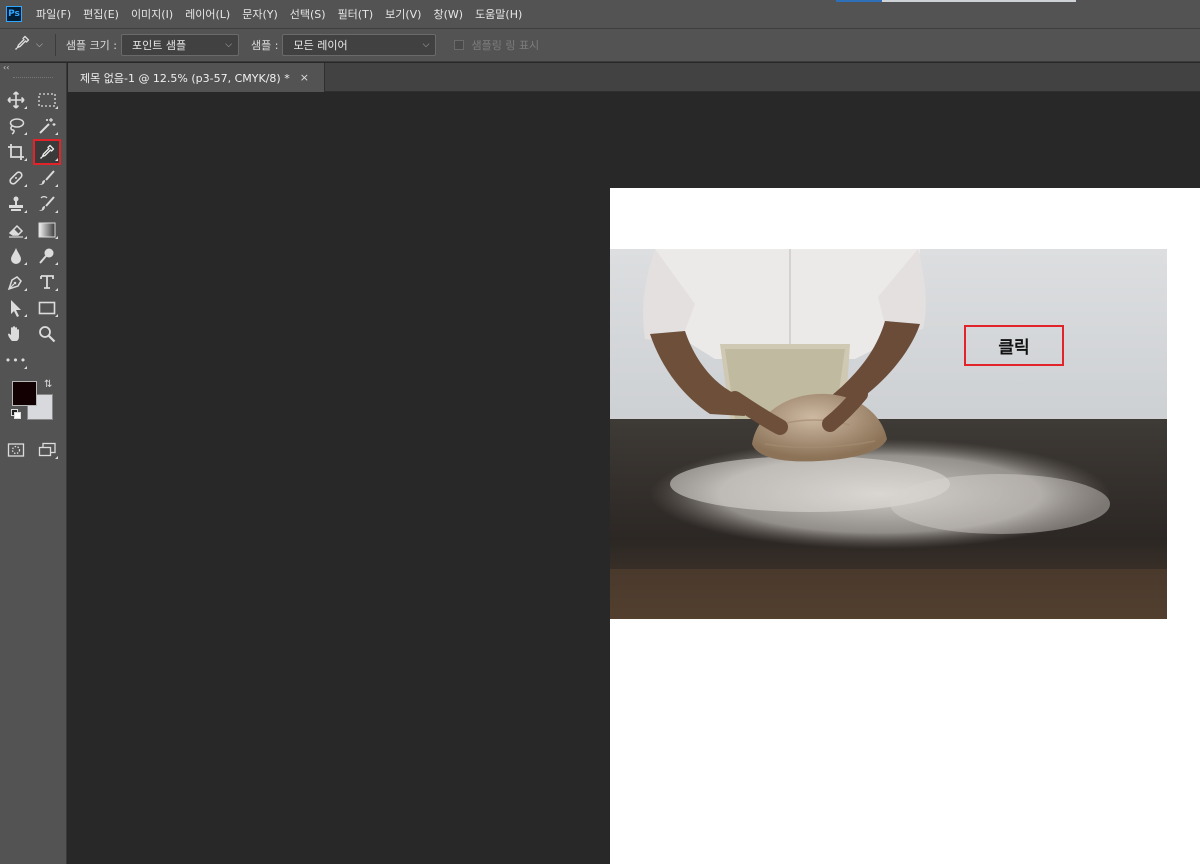 The image size is (1200, 864). I want to click on color-swatches: ⇅, so click(33, 408).